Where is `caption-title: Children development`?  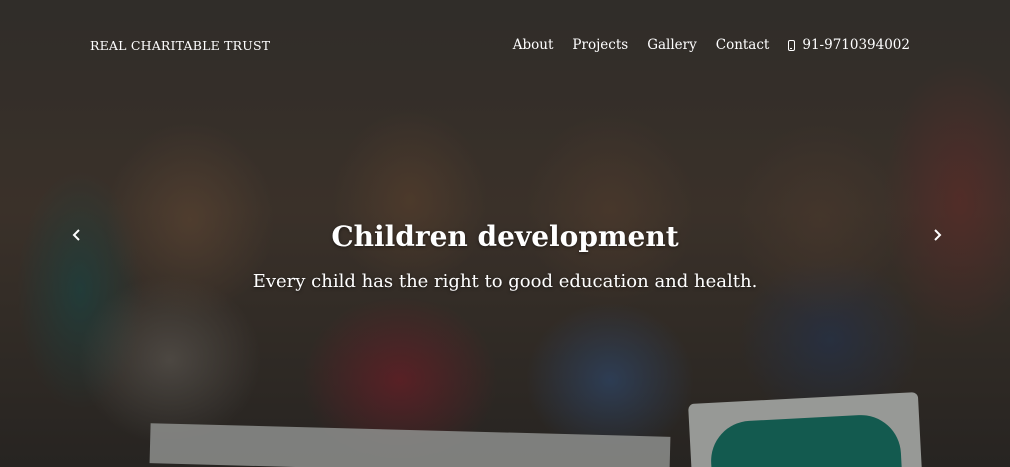 caption-title: Children development is located at coordinates (505, 236).